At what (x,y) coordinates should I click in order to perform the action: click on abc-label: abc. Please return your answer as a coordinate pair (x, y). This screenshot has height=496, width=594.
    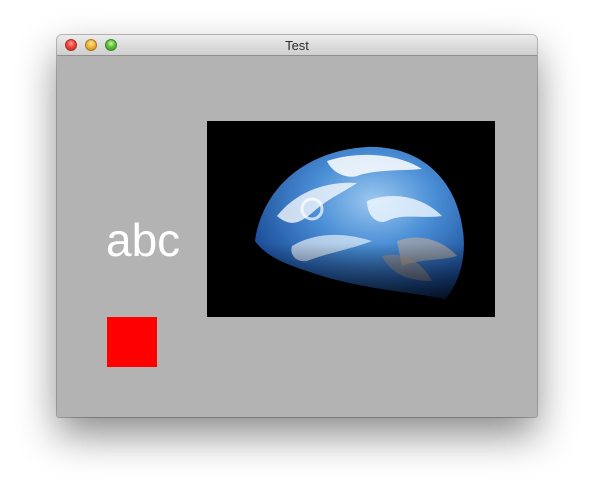
    Looking at the image, I should click on (143, 240).